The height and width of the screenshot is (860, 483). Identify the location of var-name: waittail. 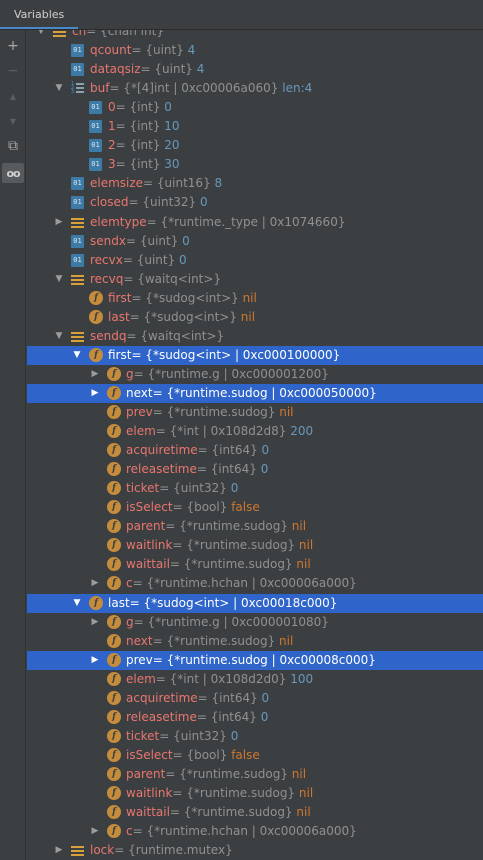
(148, 812).